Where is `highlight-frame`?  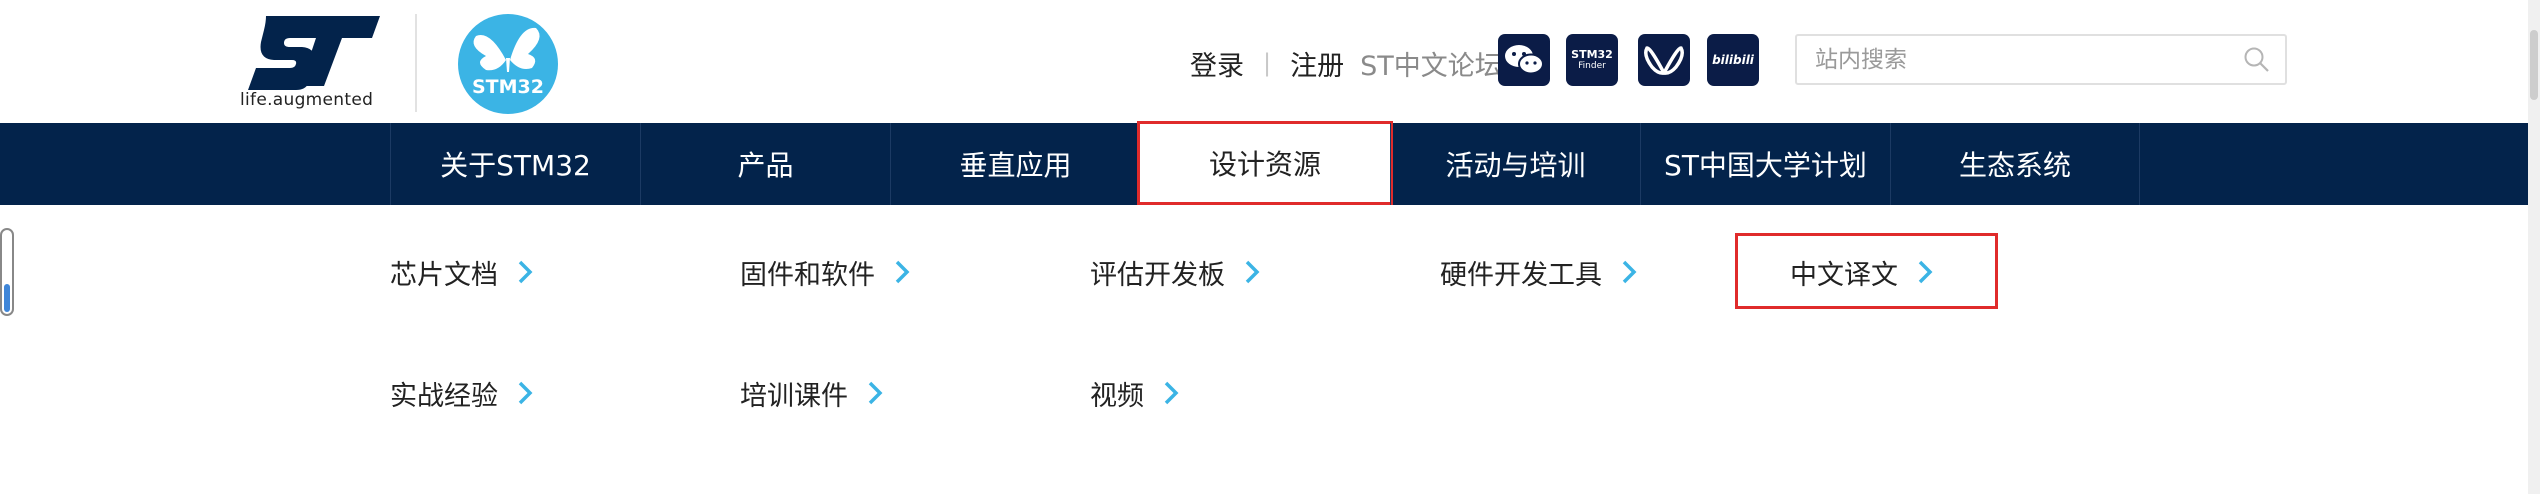 highlight-frame is located at coordinates (1866, 271).